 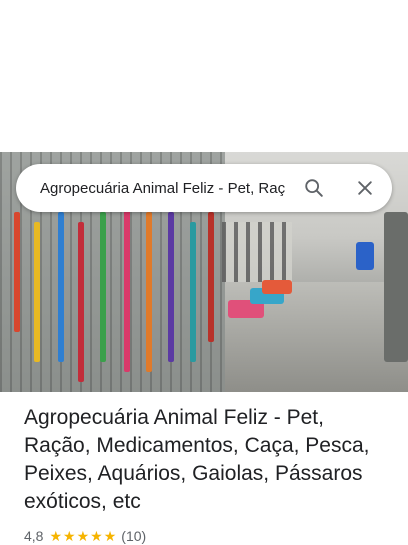 I want to click on search-button, so click(x=314, y=188).